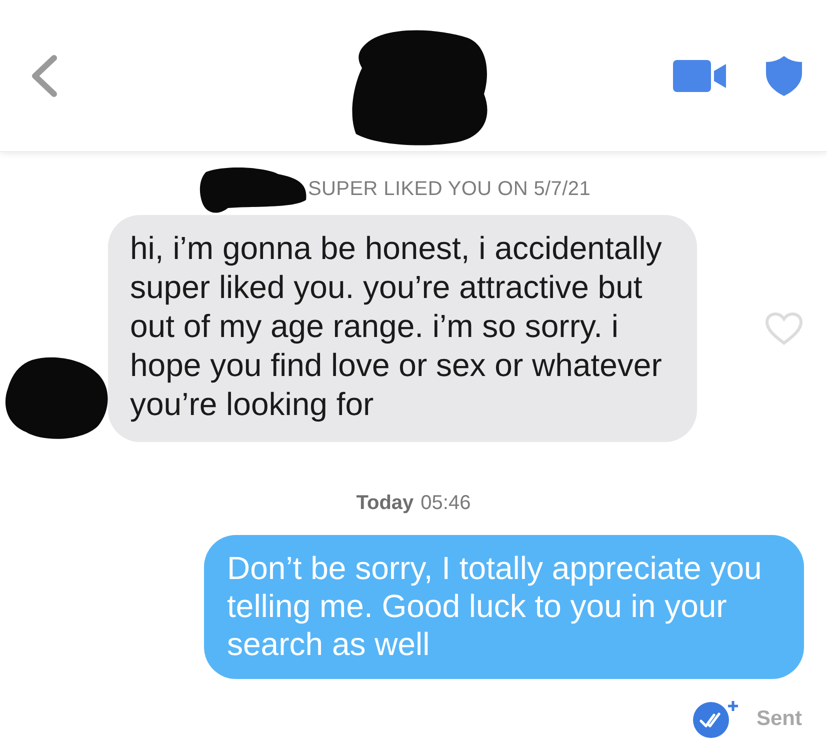 Image resolution: width=827 pixels, height=752 pixels. Describe the element at coordinates (44, 76) in the screenshot. I see `chevron-left-icon` at that location.